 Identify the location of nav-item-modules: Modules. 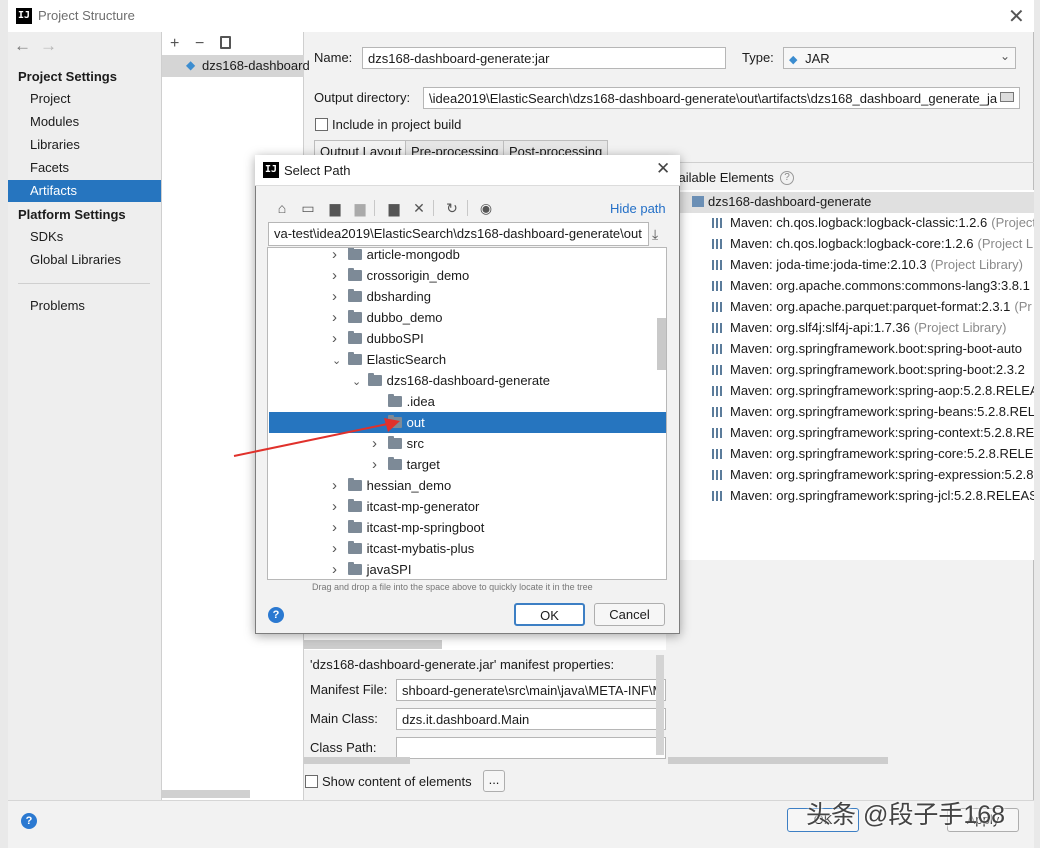
(54, 121).